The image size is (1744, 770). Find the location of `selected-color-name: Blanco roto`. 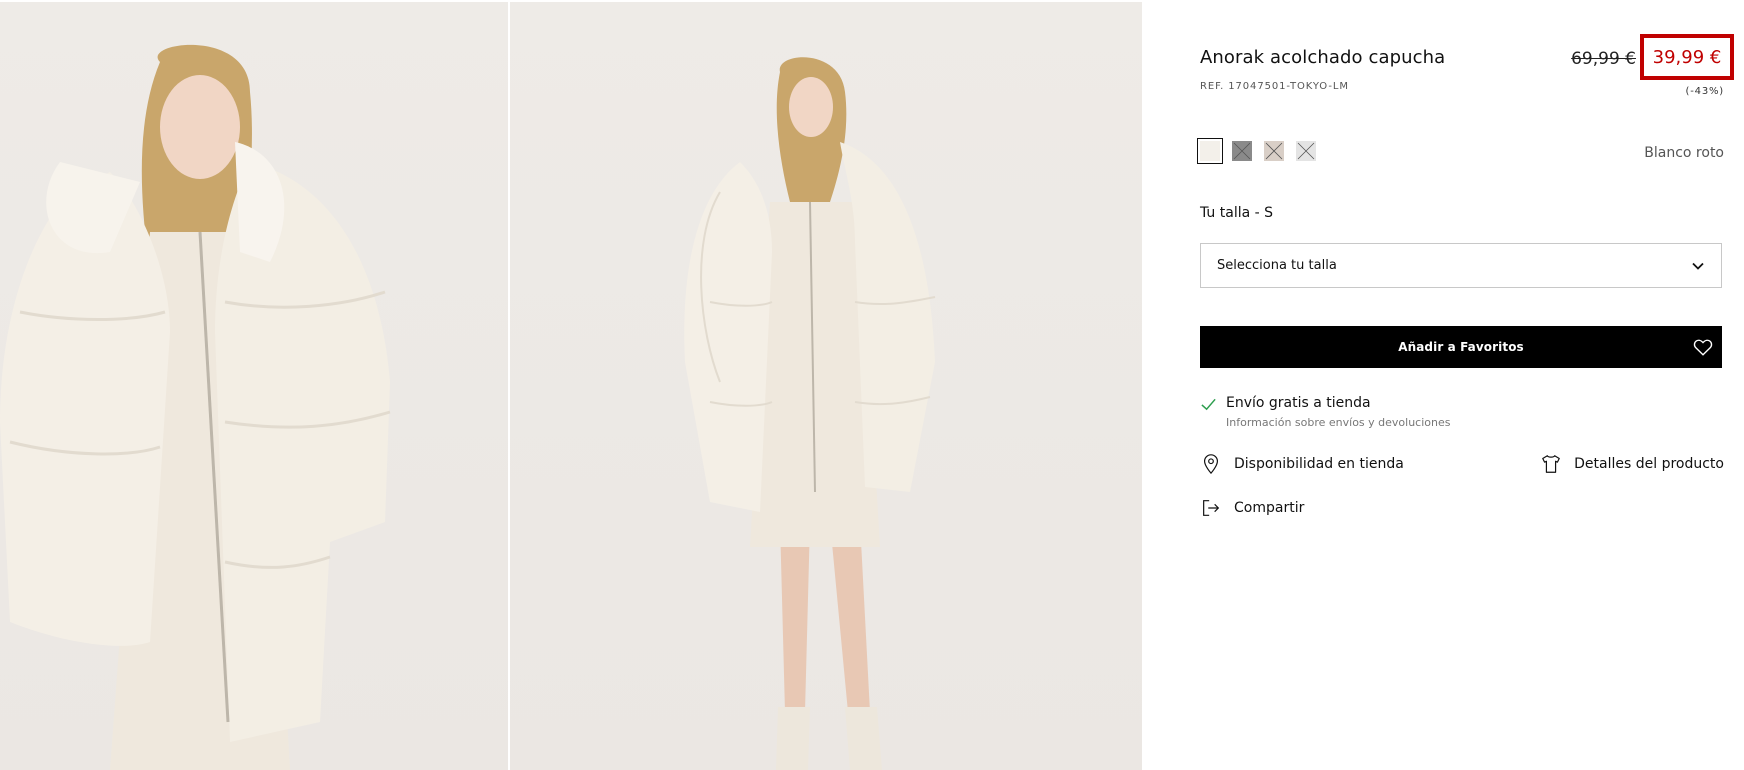

selected-color-name: Blanco roto is located at coordinates (1684, 153).